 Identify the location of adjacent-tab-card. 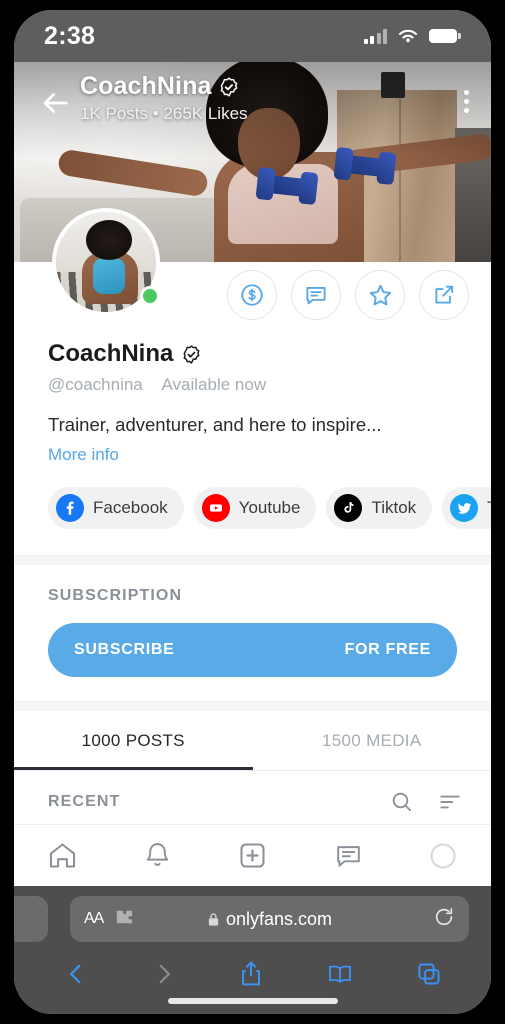
(31, 919).